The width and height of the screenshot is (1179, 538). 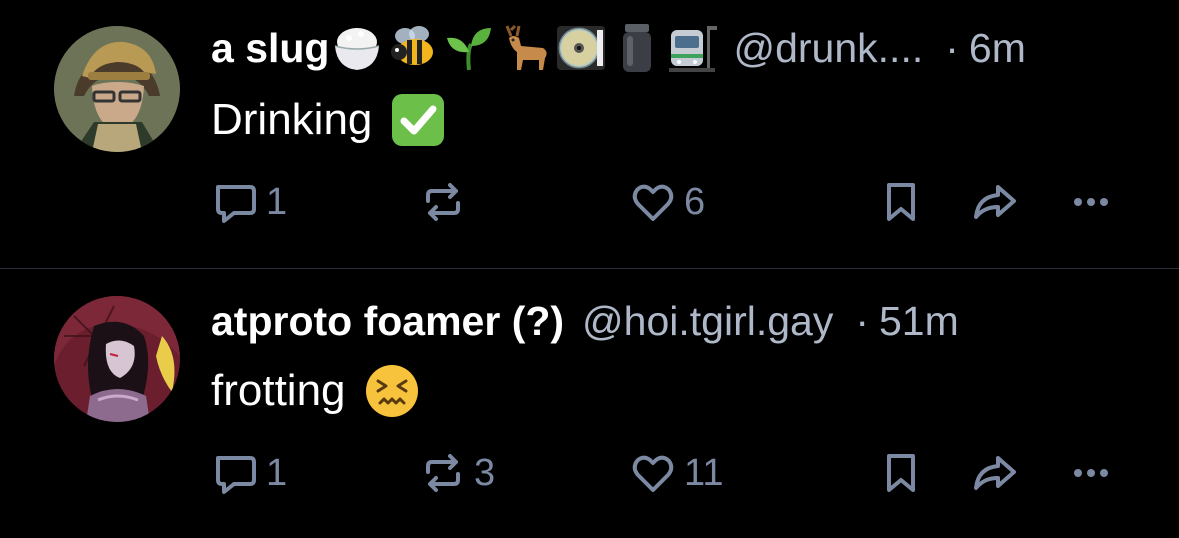 I want to click on bee-icon, so click(x=412, y=45).